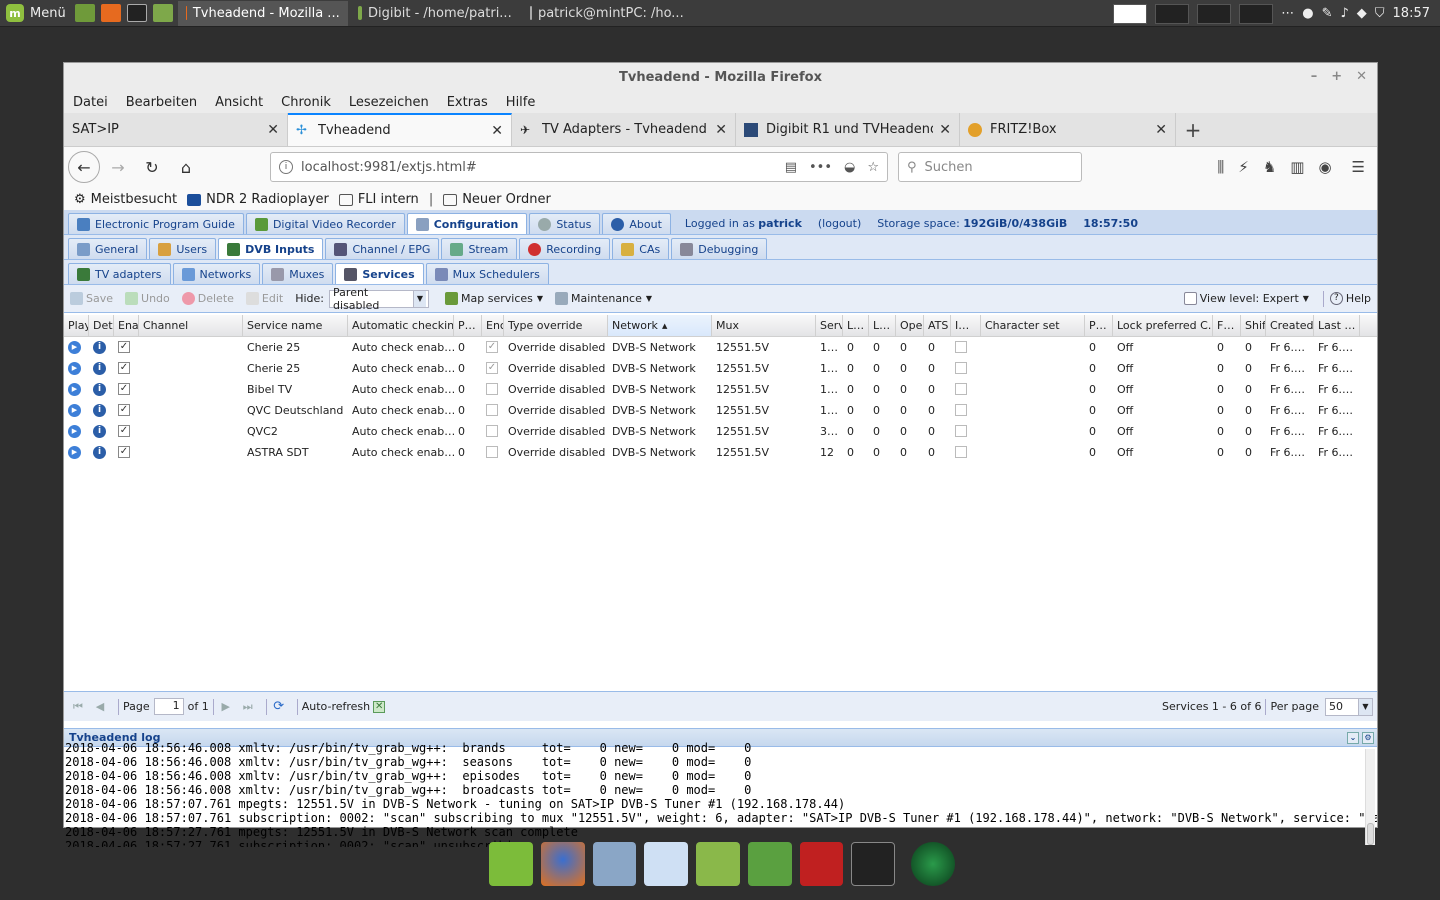  What do you see at coordinates (1368, 737) in the screenshot?
I see `settings-gear-icon: ⚙` at bounding box center [1368, 737].